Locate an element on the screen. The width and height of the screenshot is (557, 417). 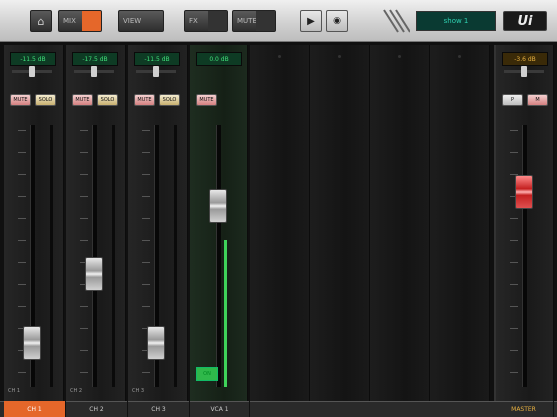
fx-button: FX is located at coordinates (206, 21).